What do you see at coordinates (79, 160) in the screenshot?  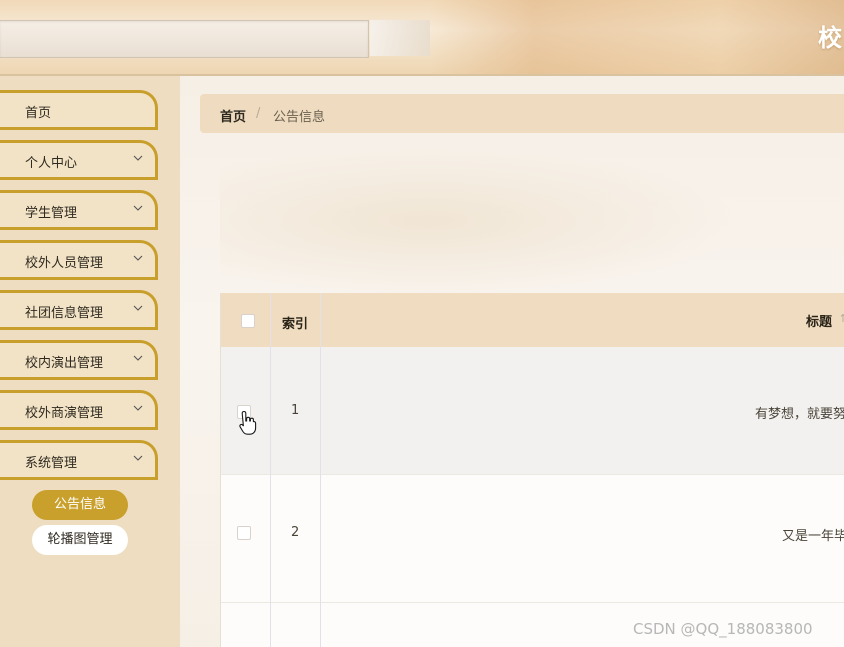 I see `sidebar-item-personal-center: 个人中心` at bounding box center [79, 160].